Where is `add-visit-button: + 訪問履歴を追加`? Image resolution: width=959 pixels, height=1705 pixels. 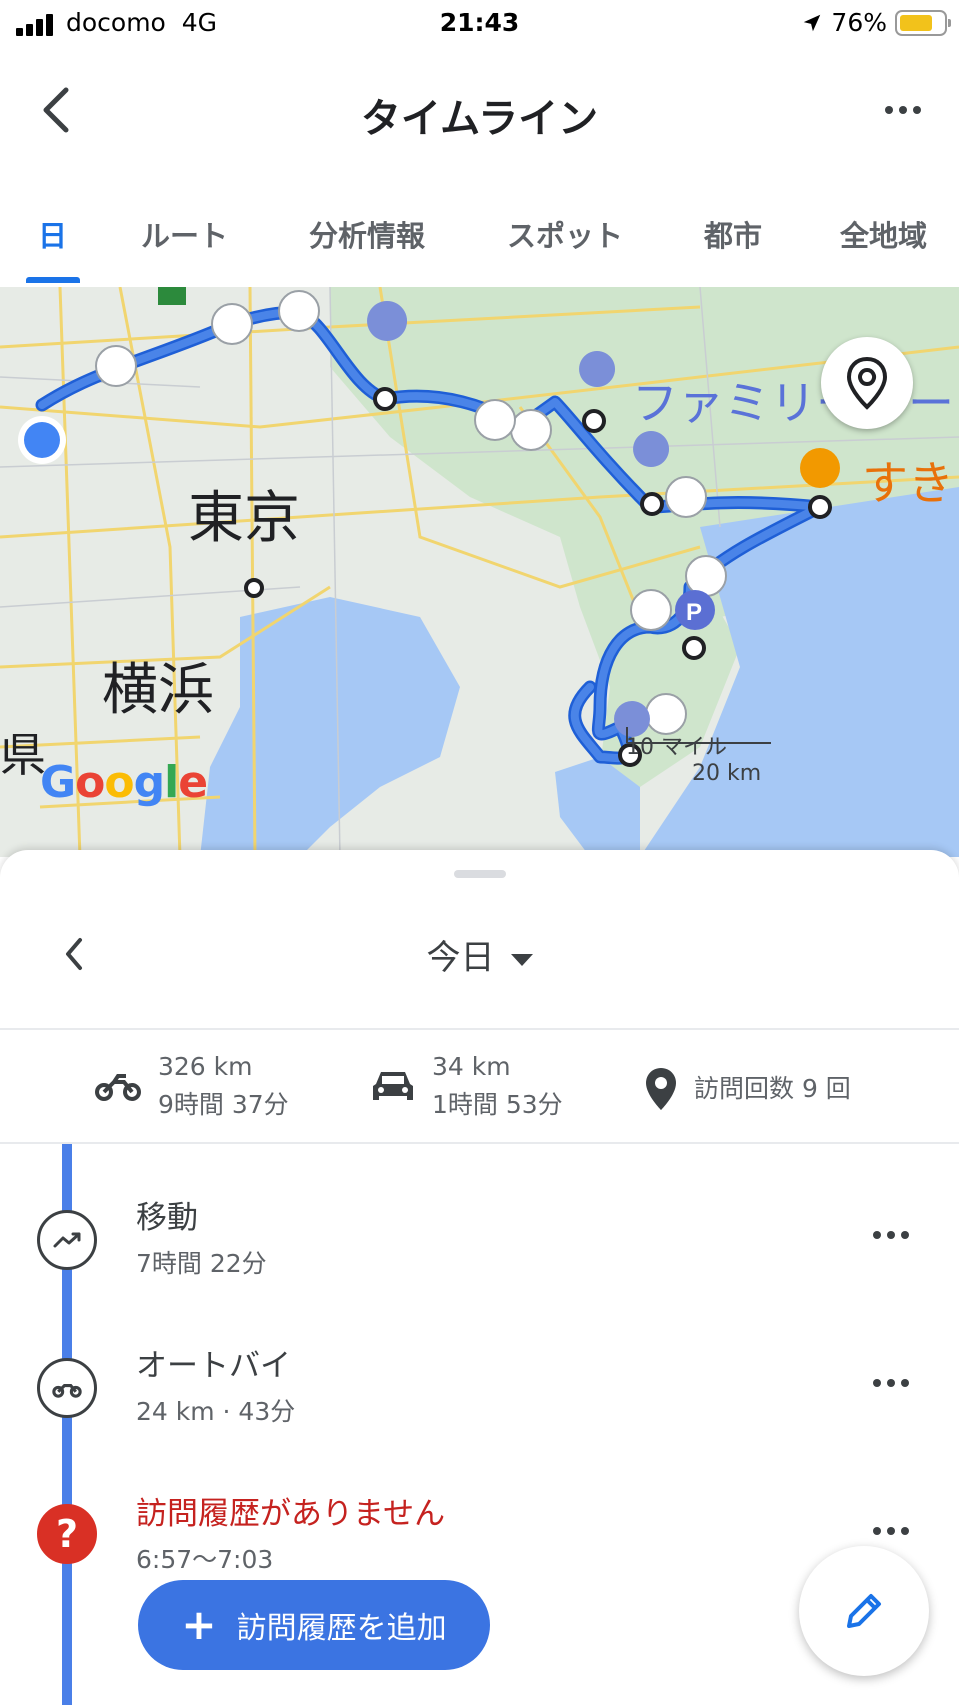
add-visit-button: + 訪問履歴を追加 is located at coordinates (314, 1625).